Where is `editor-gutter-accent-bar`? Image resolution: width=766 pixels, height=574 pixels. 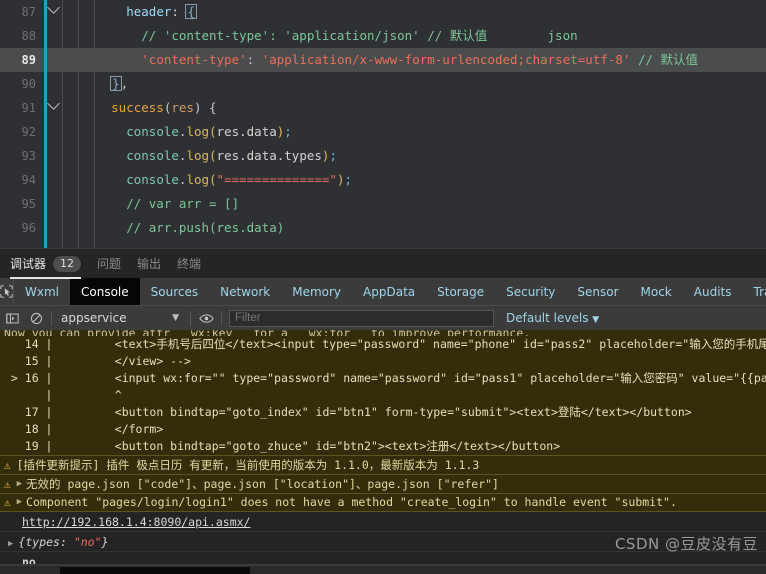
editor-gutter-accent-bar is located at coordinates (45, 124).